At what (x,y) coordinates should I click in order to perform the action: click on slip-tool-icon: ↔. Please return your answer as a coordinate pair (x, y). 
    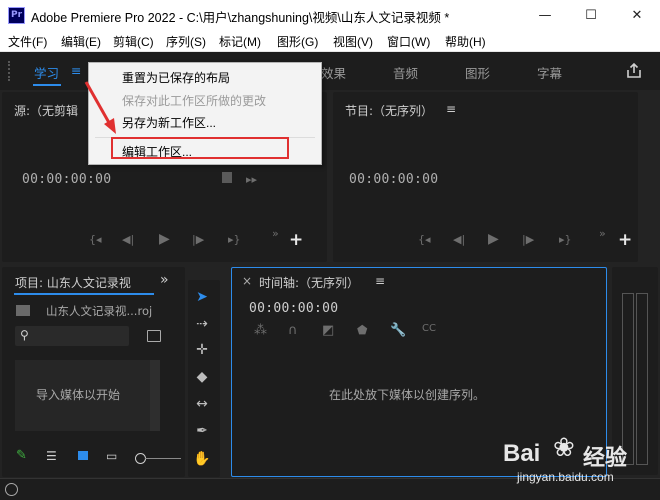
    Looking at the image, I should click on (202, 404).